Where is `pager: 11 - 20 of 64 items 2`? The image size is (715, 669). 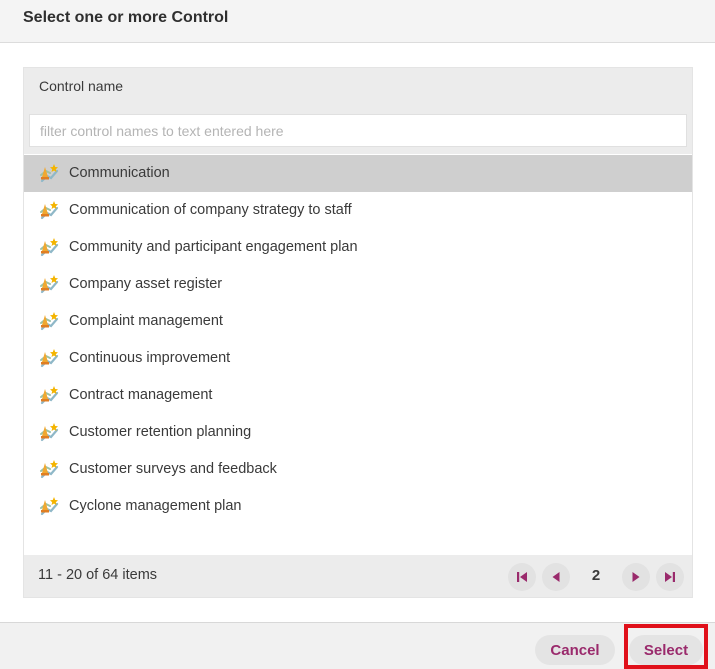
pager: 11 - 20 of 64 items 2 is located at coordinates (358, 576).